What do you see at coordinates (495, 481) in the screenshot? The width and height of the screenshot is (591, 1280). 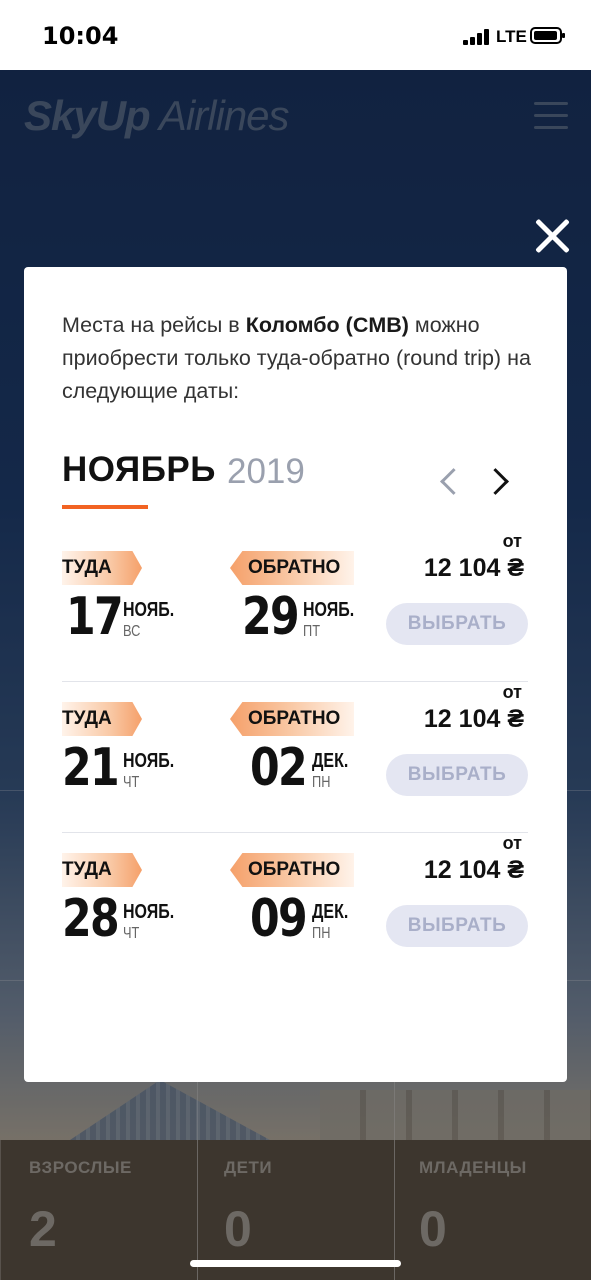 I see `chevron-right-icon` at bounding box center [495, 481].